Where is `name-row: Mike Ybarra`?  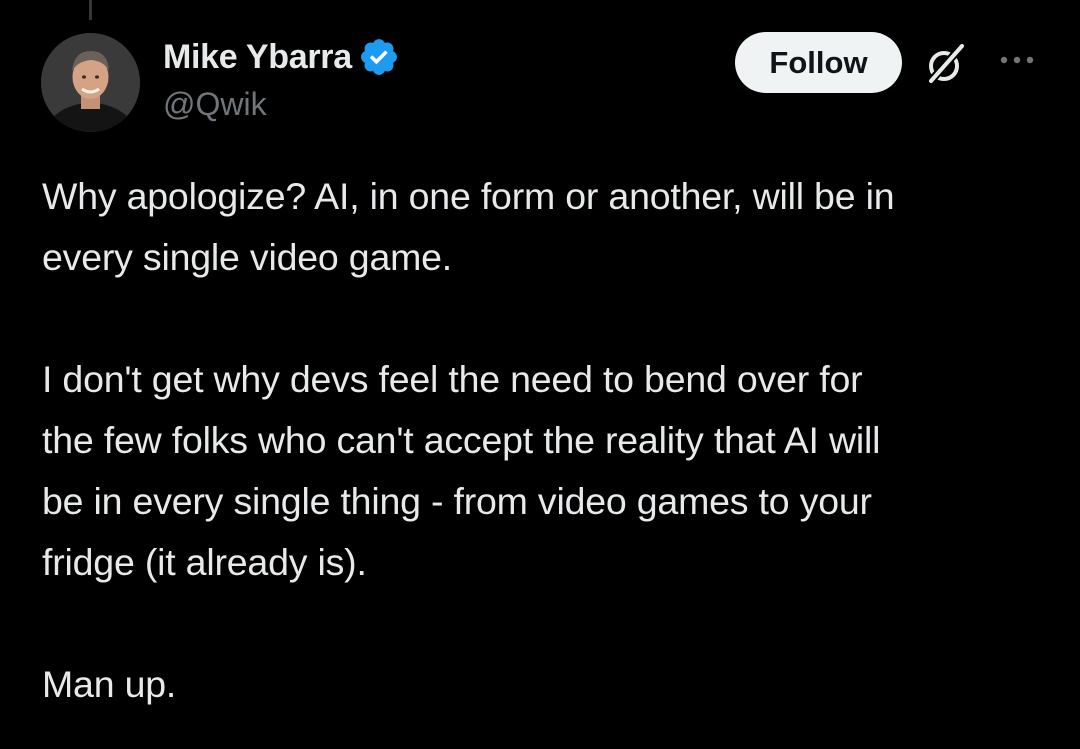 name-row: Mike Ybarra is located at coordinates (281, 57).